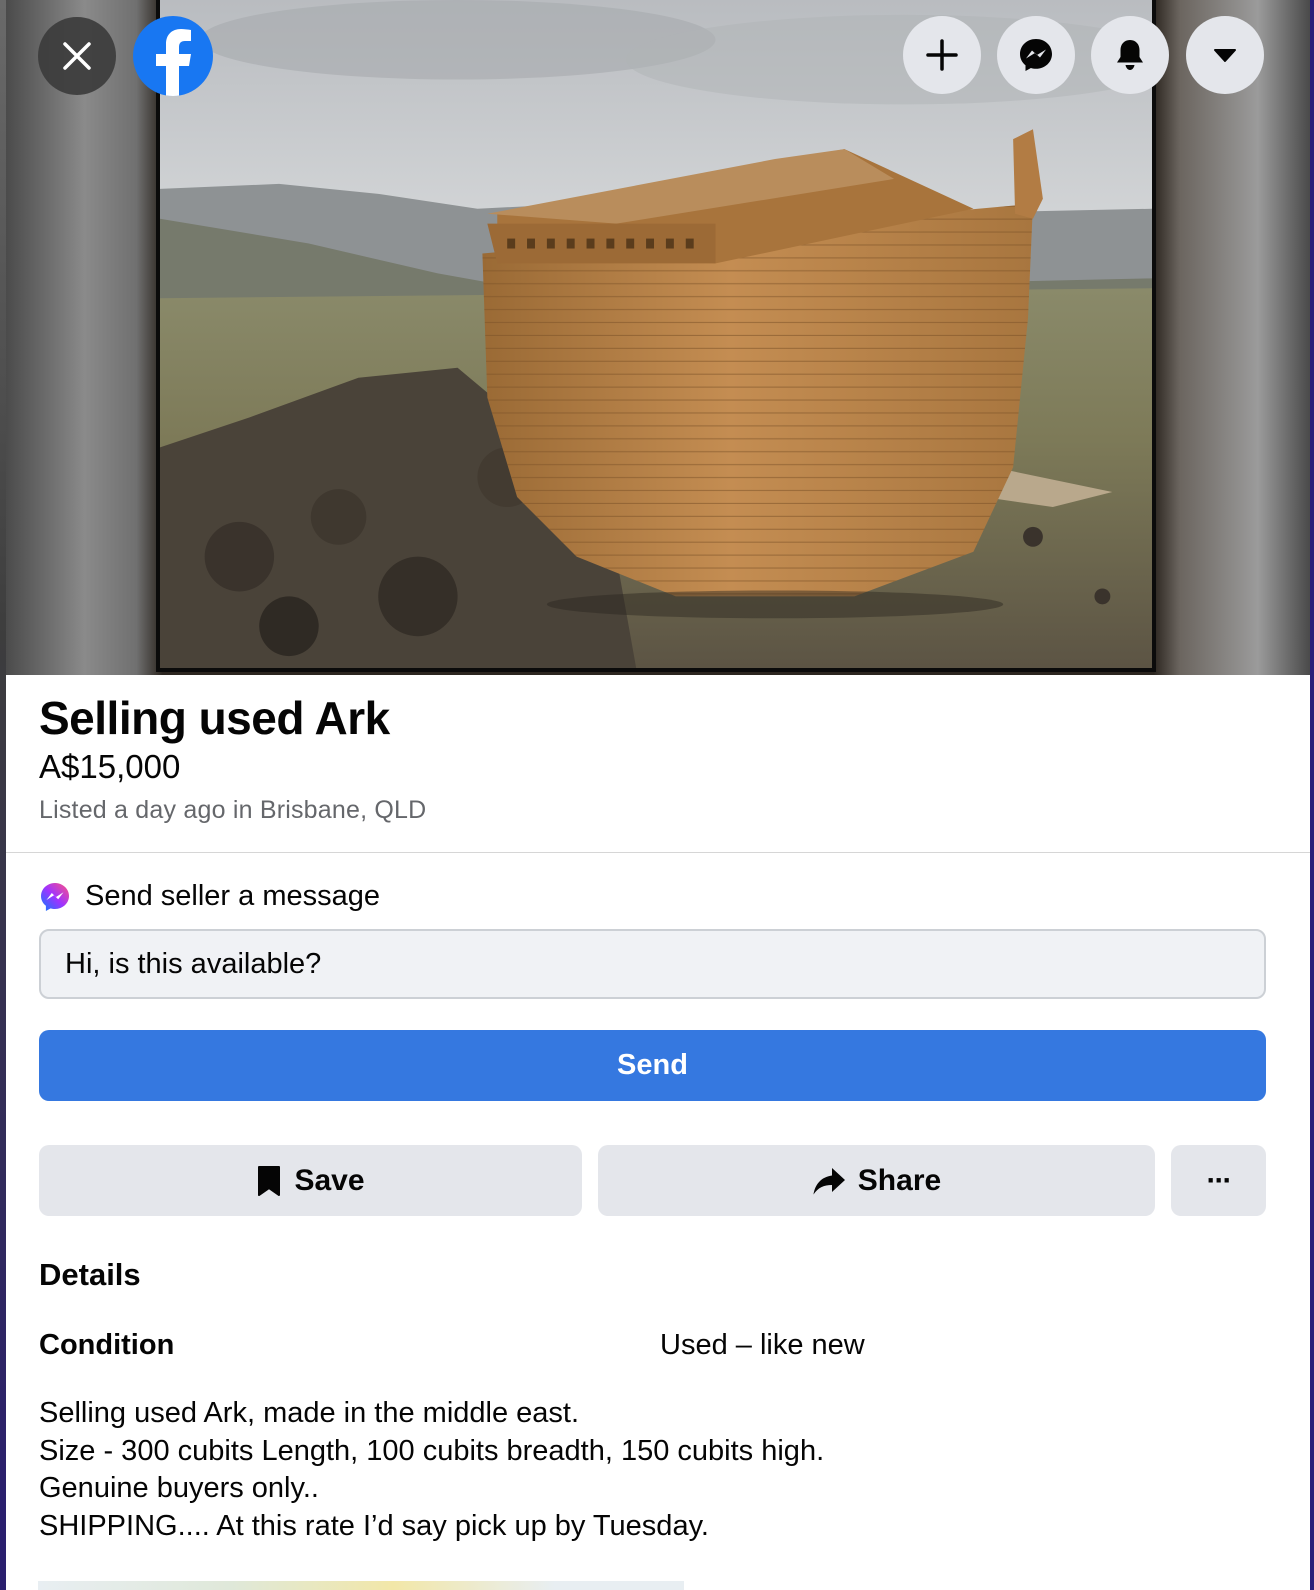 This screenshot has width=1314, height=1590. Describe the element at coordinates (899, 1180) in the screenshot. I see `share-label: Share` at that location.